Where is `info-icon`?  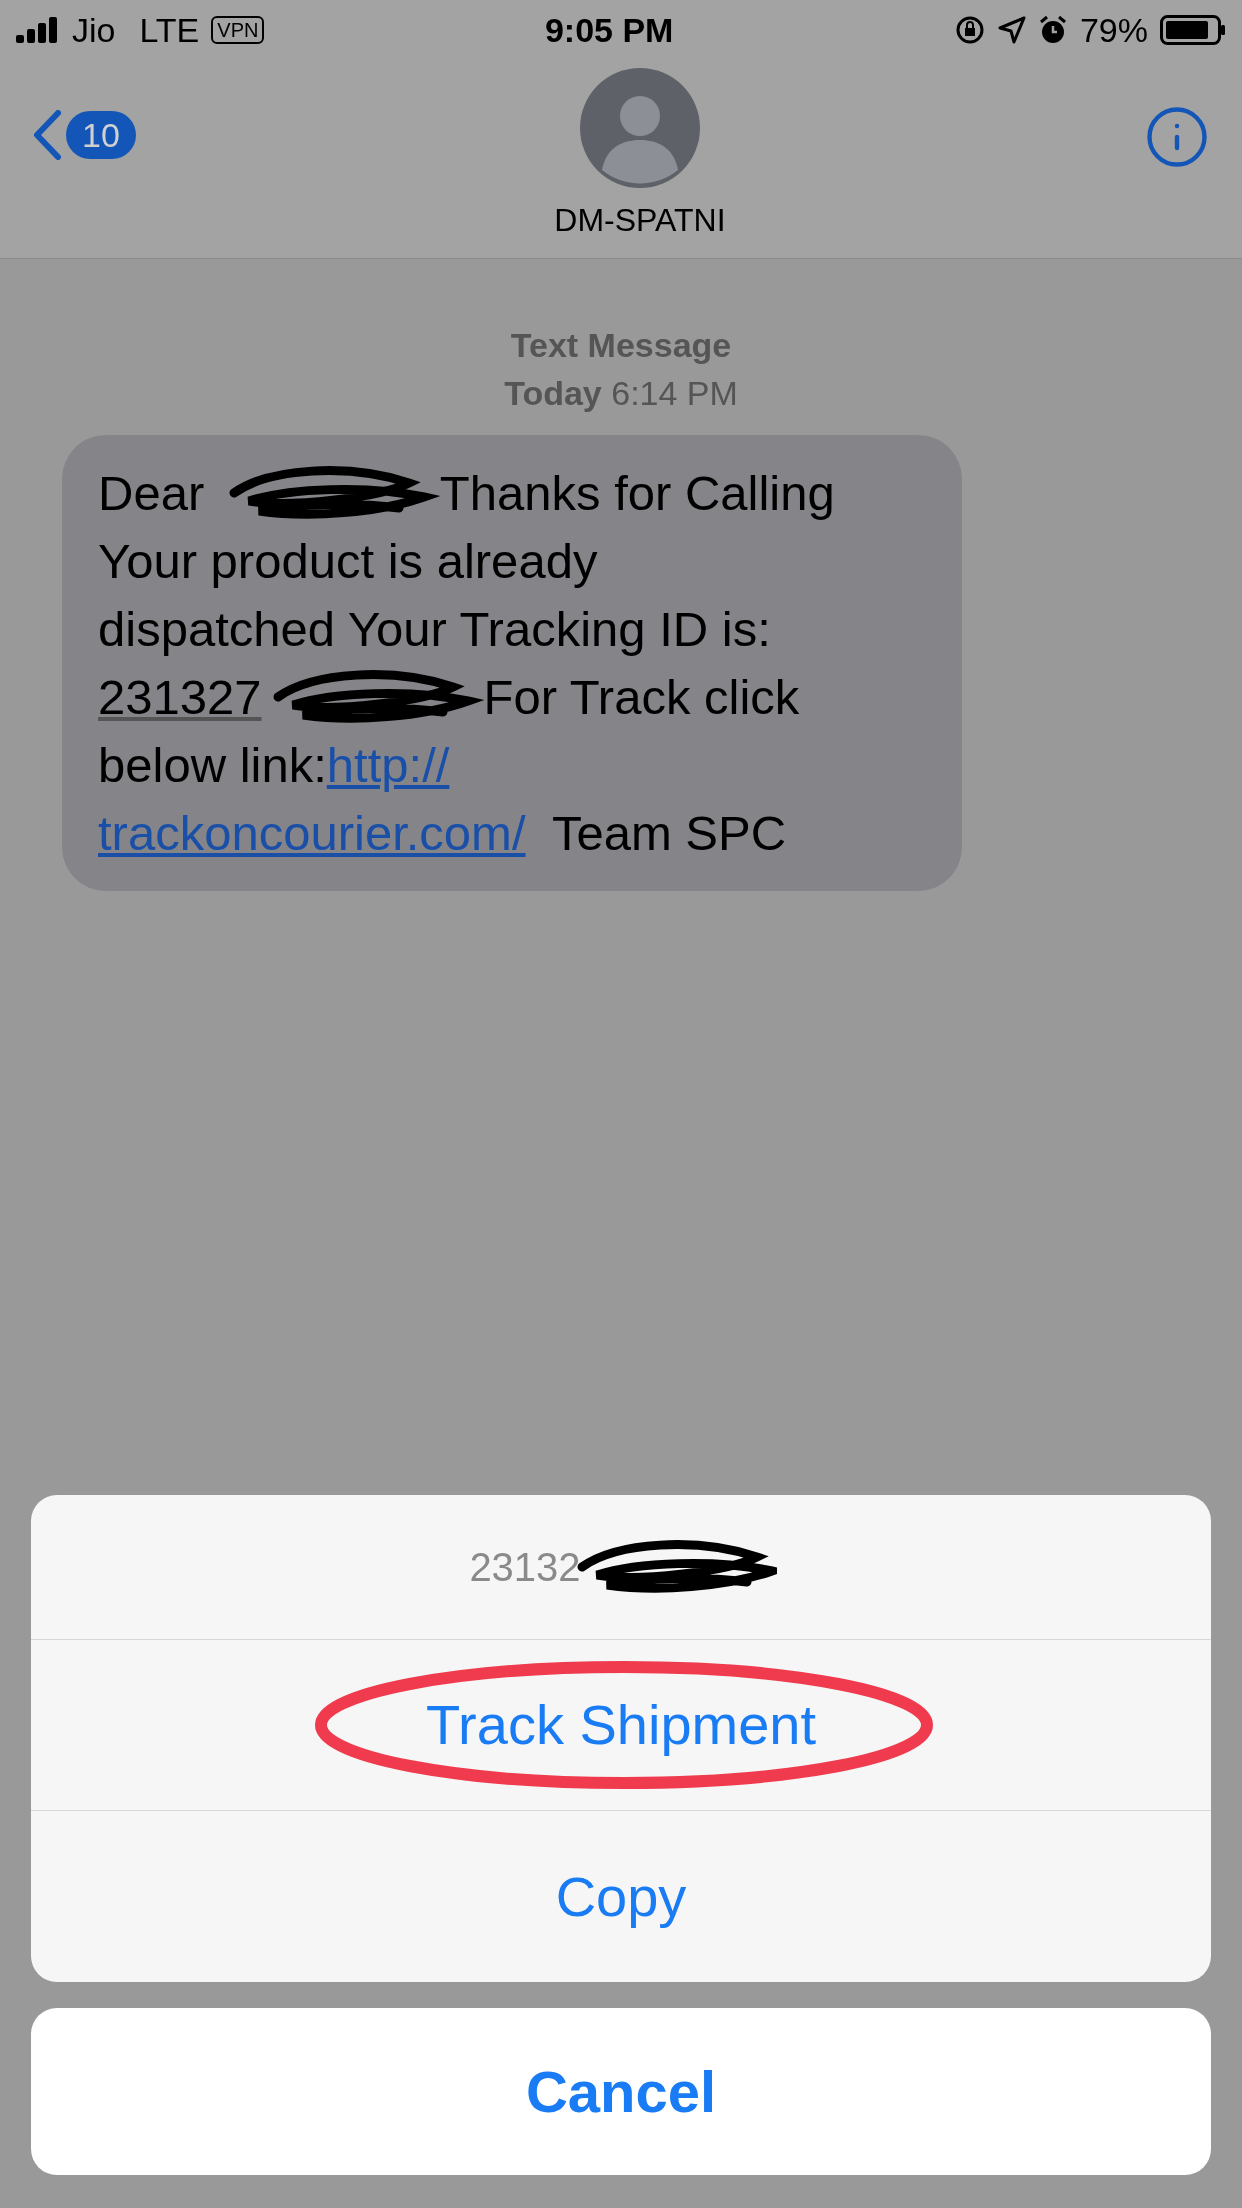 info-icon is located at coordinates (1177, 137).